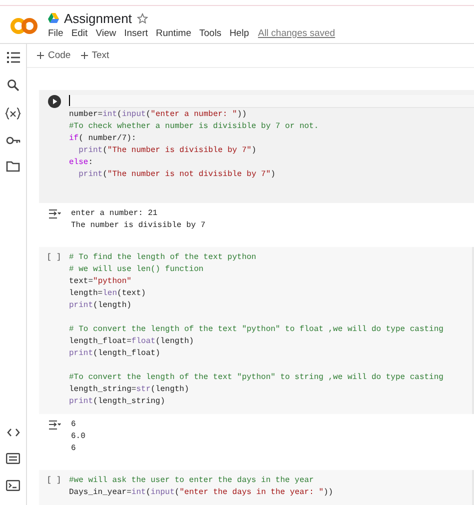 This screenshot has height=505, width=474. I want to click on menu-item: Help, so click(239, 33).